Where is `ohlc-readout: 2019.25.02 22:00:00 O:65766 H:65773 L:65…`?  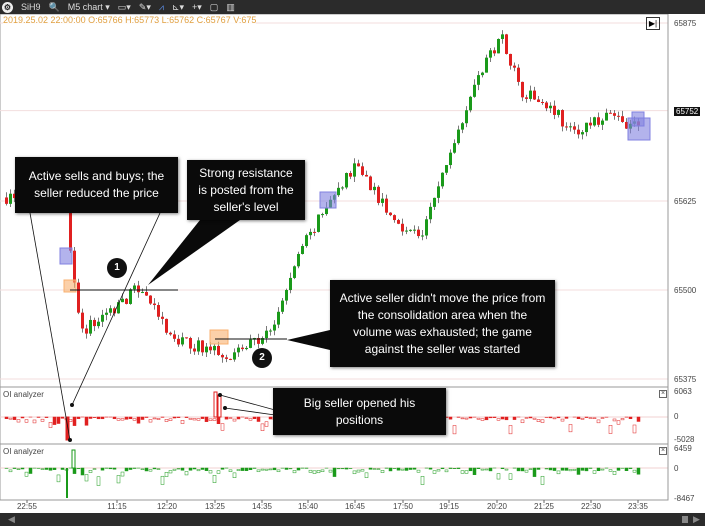
ohlc-readout: 2019.25.02 22:00:00 O:65766 H:65773 L:65… is located at coordinates (130, 20).